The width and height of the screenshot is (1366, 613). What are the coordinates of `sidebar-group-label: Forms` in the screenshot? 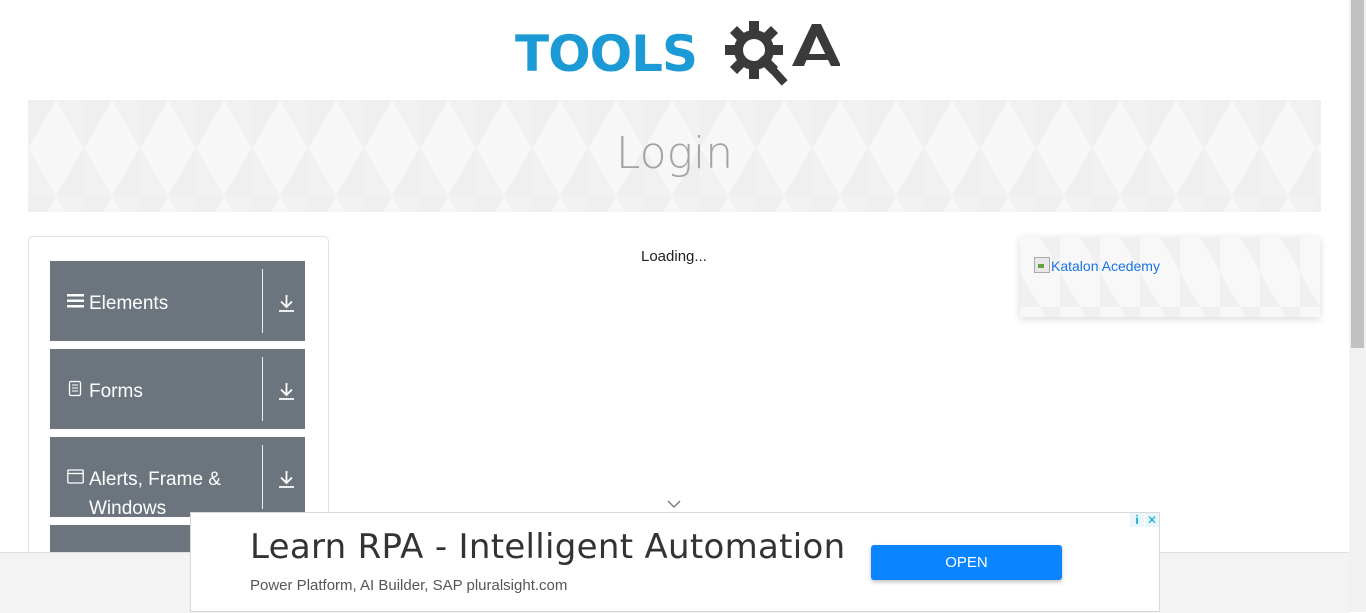 It's located at (116, 391).